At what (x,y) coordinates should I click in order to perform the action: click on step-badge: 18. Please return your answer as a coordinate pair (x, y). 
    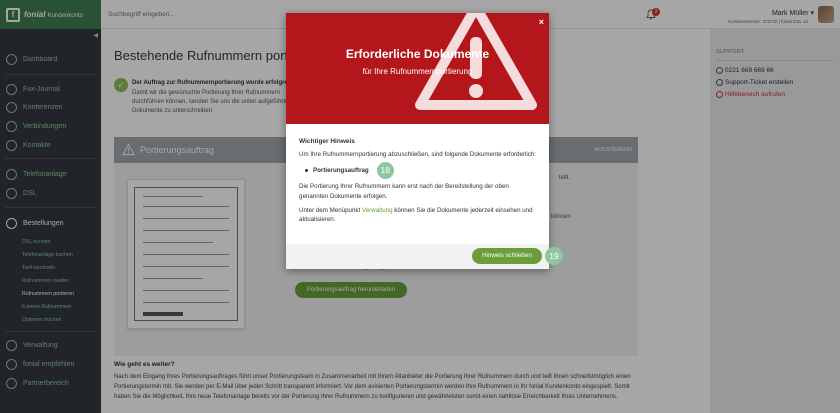
    Looking at the image, I should click on (385, 171).